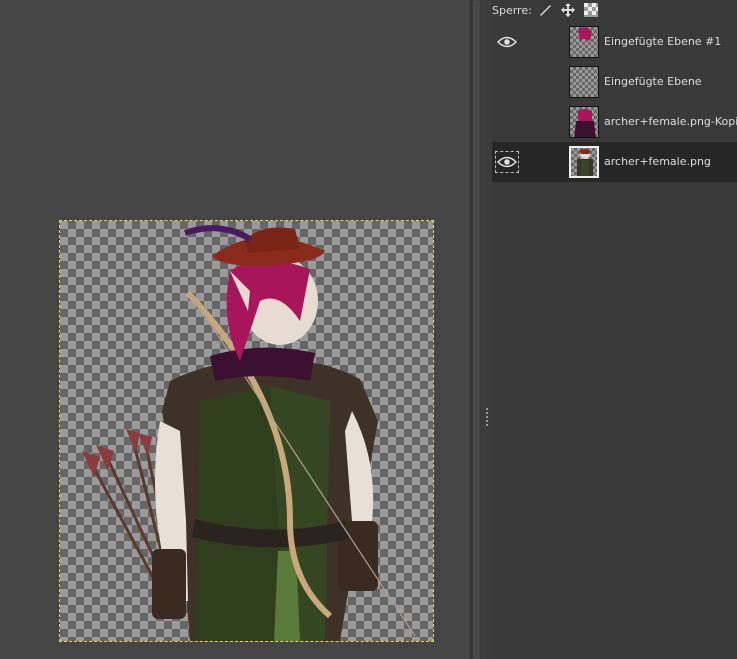  I want to click on layer-row: Eingefügte Ebene, so click(614, 82).